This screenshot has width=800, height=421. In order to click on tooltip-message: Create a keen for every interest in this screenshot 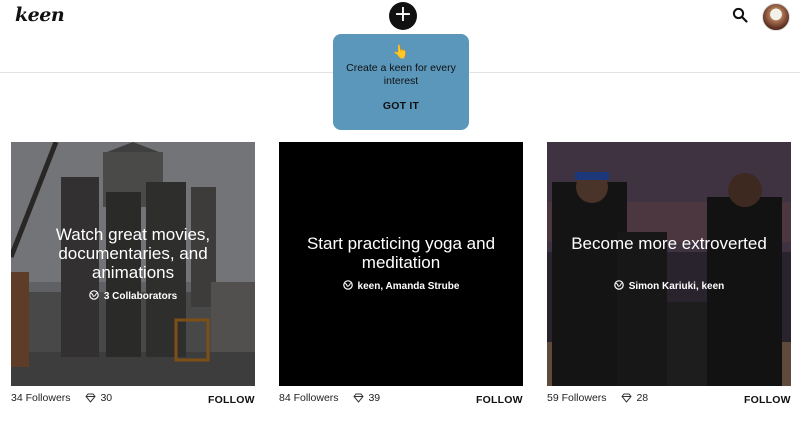, I will do `click(401, 74)`.